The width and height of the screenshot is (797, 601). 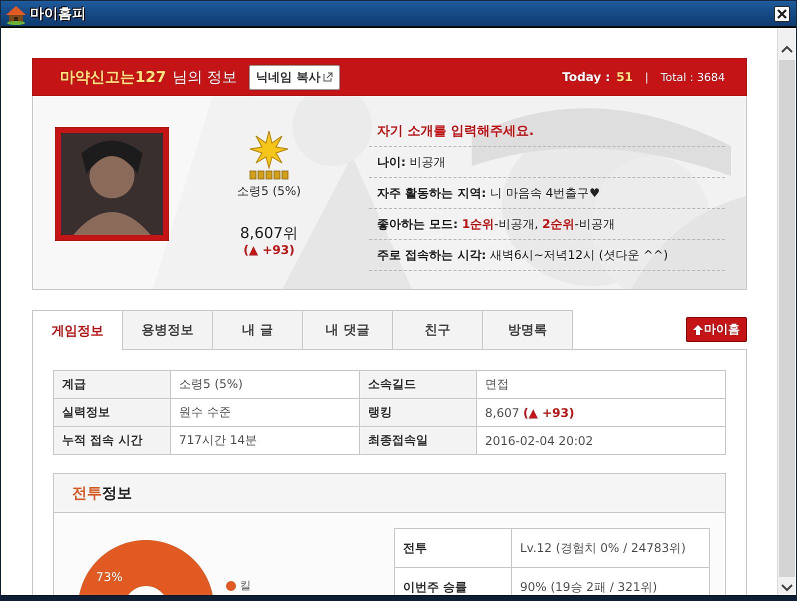 What do you see at coordinates (328, 77) in the screenshot?
I see `external-link-icon` at bounding box center [328, 77].